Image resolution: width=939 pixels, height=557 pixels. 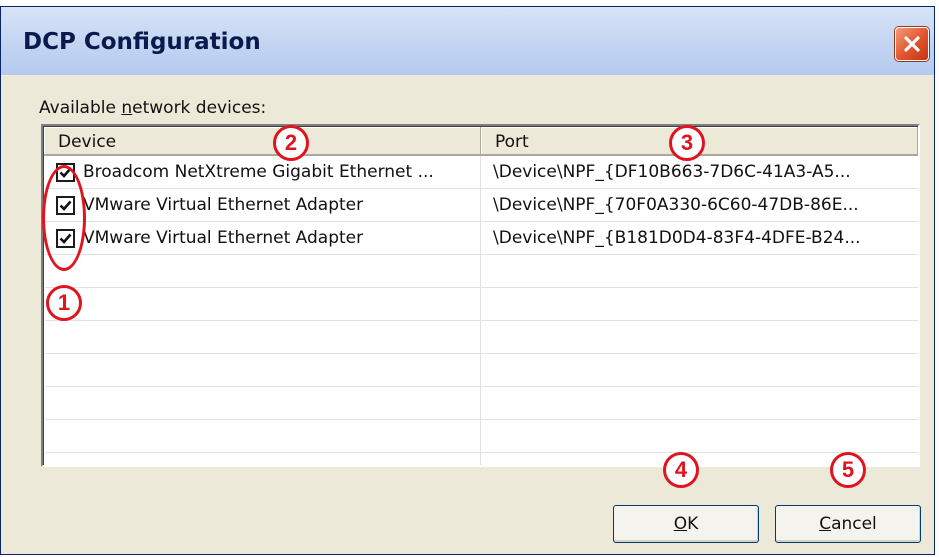 I want to click on window-title: DCP Configuration, so click(x=142, y=42).